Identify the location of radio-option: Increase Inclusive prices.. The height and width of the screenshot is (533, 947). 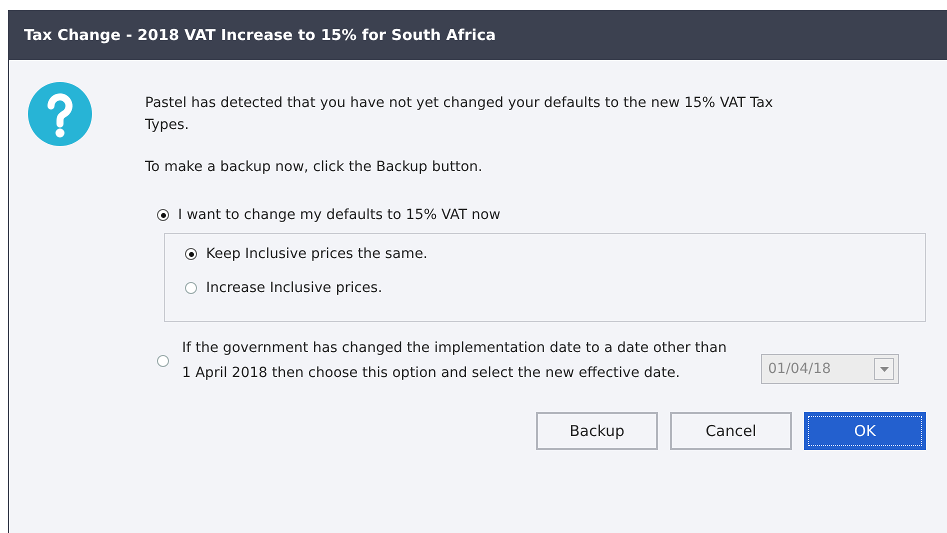
(283, 288).